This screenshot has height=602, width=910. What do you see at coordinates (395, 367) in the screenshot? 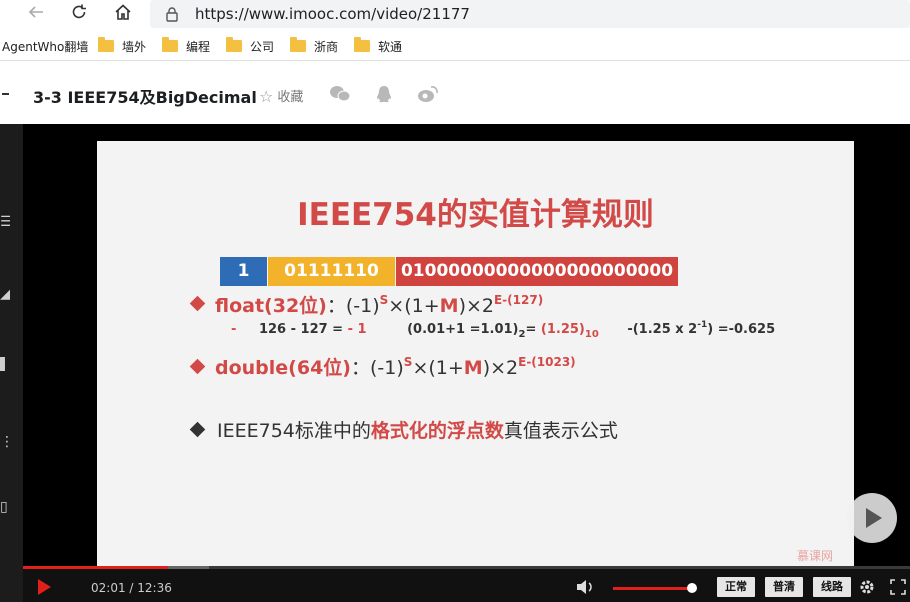
I see `double-formula: double(64位)：(-1)S×(1+M)×2E-(1023)` at bounding box center [395, 367].